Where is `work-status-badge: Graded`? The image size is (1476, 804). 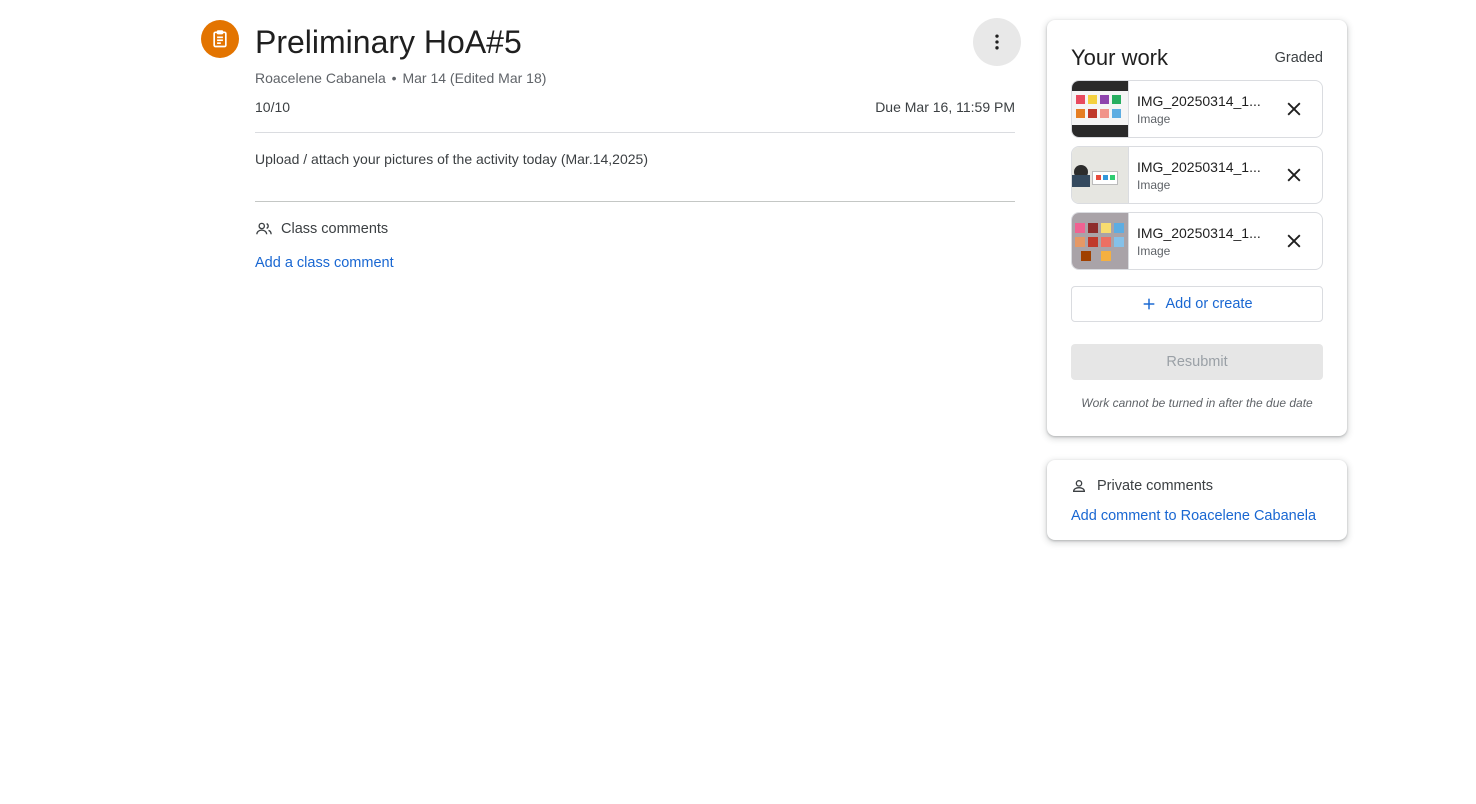
work-status-badge: Graded is located at coordinates (1298, 58).